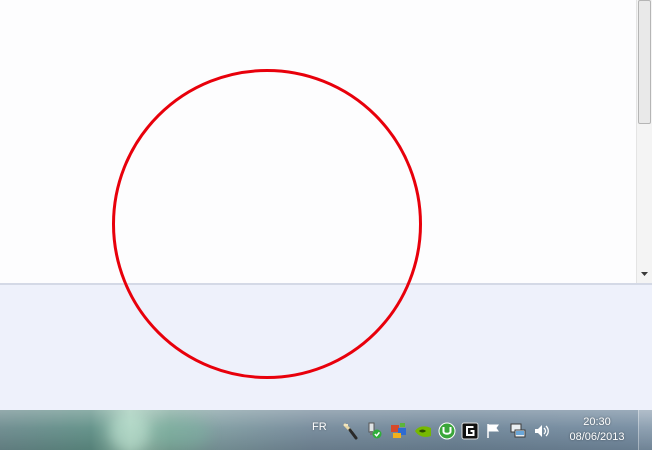  I want to click on scroll-down-arrow-icon, so click(644, 274).